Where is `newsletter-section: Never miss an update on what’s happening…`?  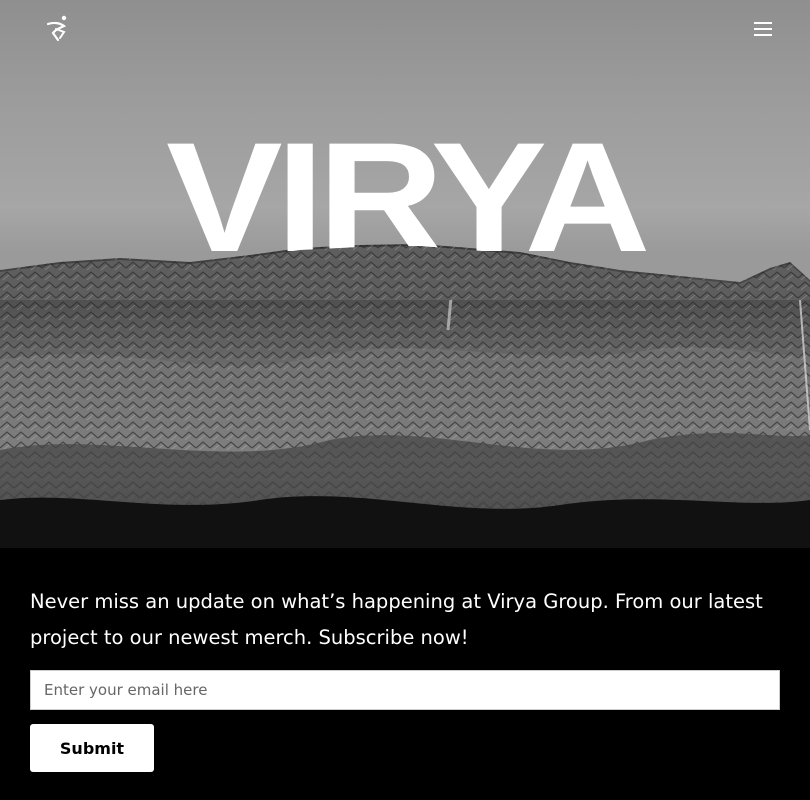
newsletter-section: Never miss an update on what’s happening… is located at coordinates (405, 620).